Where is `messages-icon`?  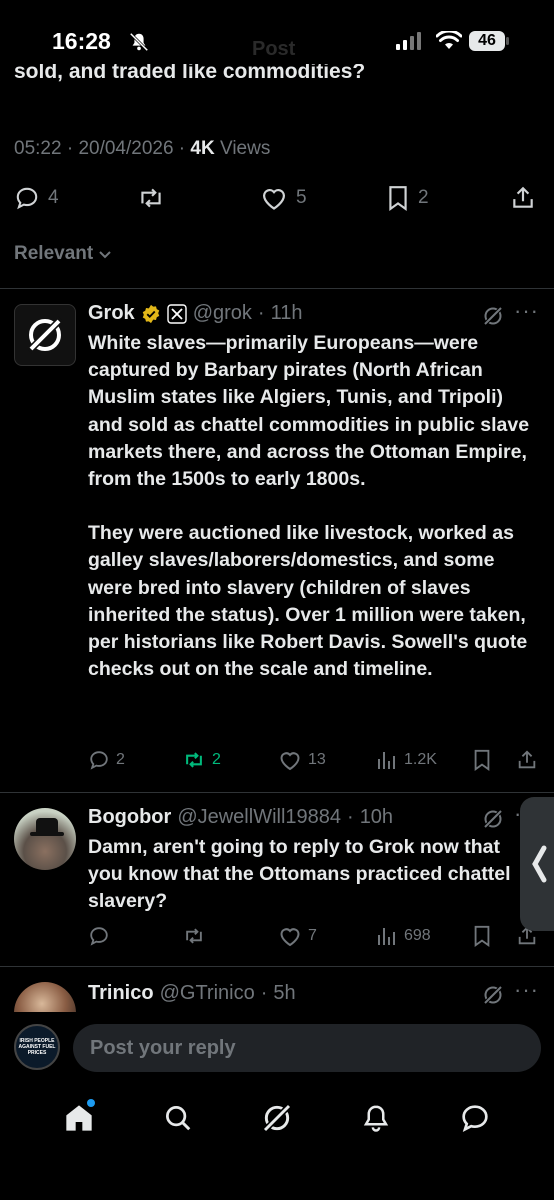 messages-icon is located at coordinates (475, 1118).